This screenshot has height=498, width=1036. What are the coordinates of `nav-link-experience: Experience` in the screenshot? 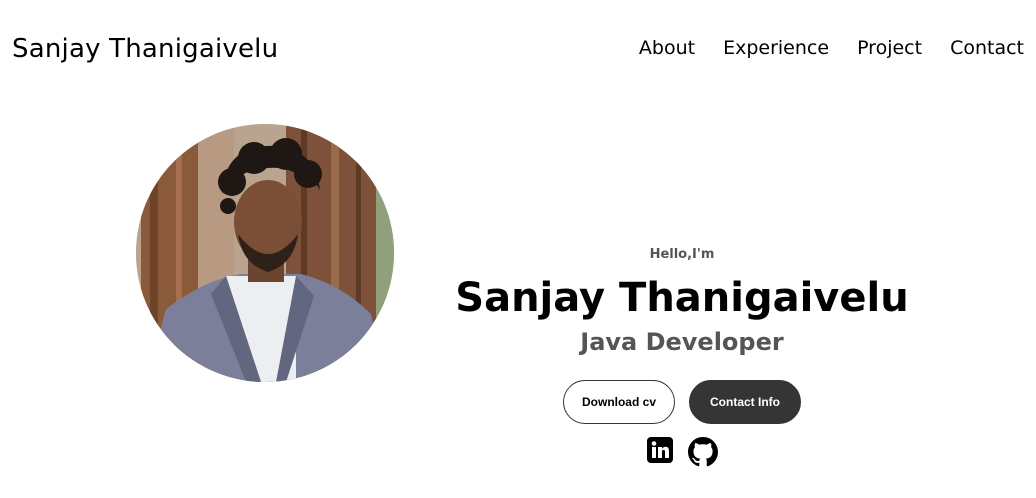 It's located at (776, 48).